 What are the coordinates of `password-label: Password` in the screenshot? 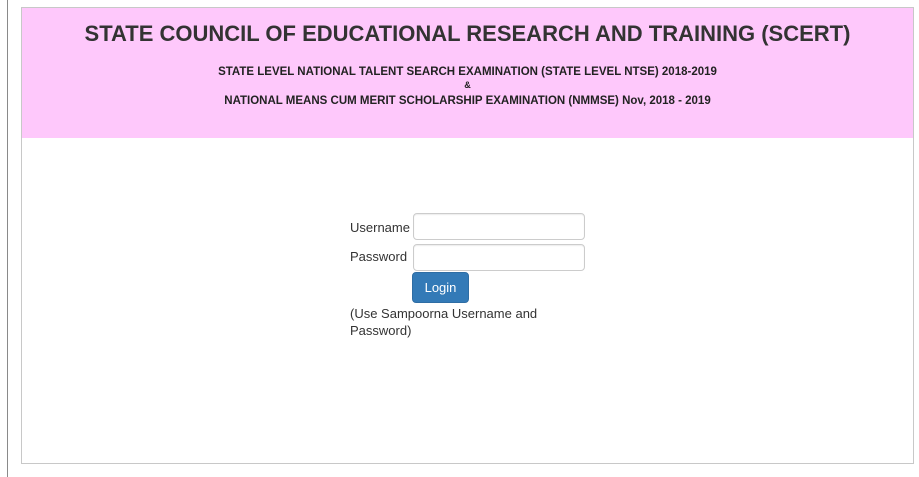 It's located at (379, 256).